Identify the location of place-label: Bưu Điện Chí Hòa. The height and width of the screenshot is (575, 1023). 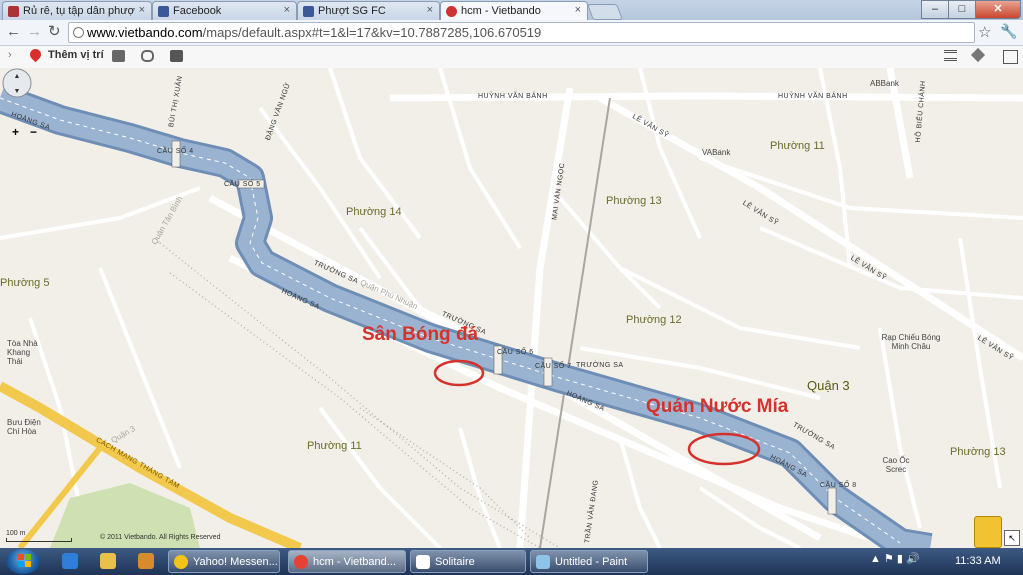
(24, 427).